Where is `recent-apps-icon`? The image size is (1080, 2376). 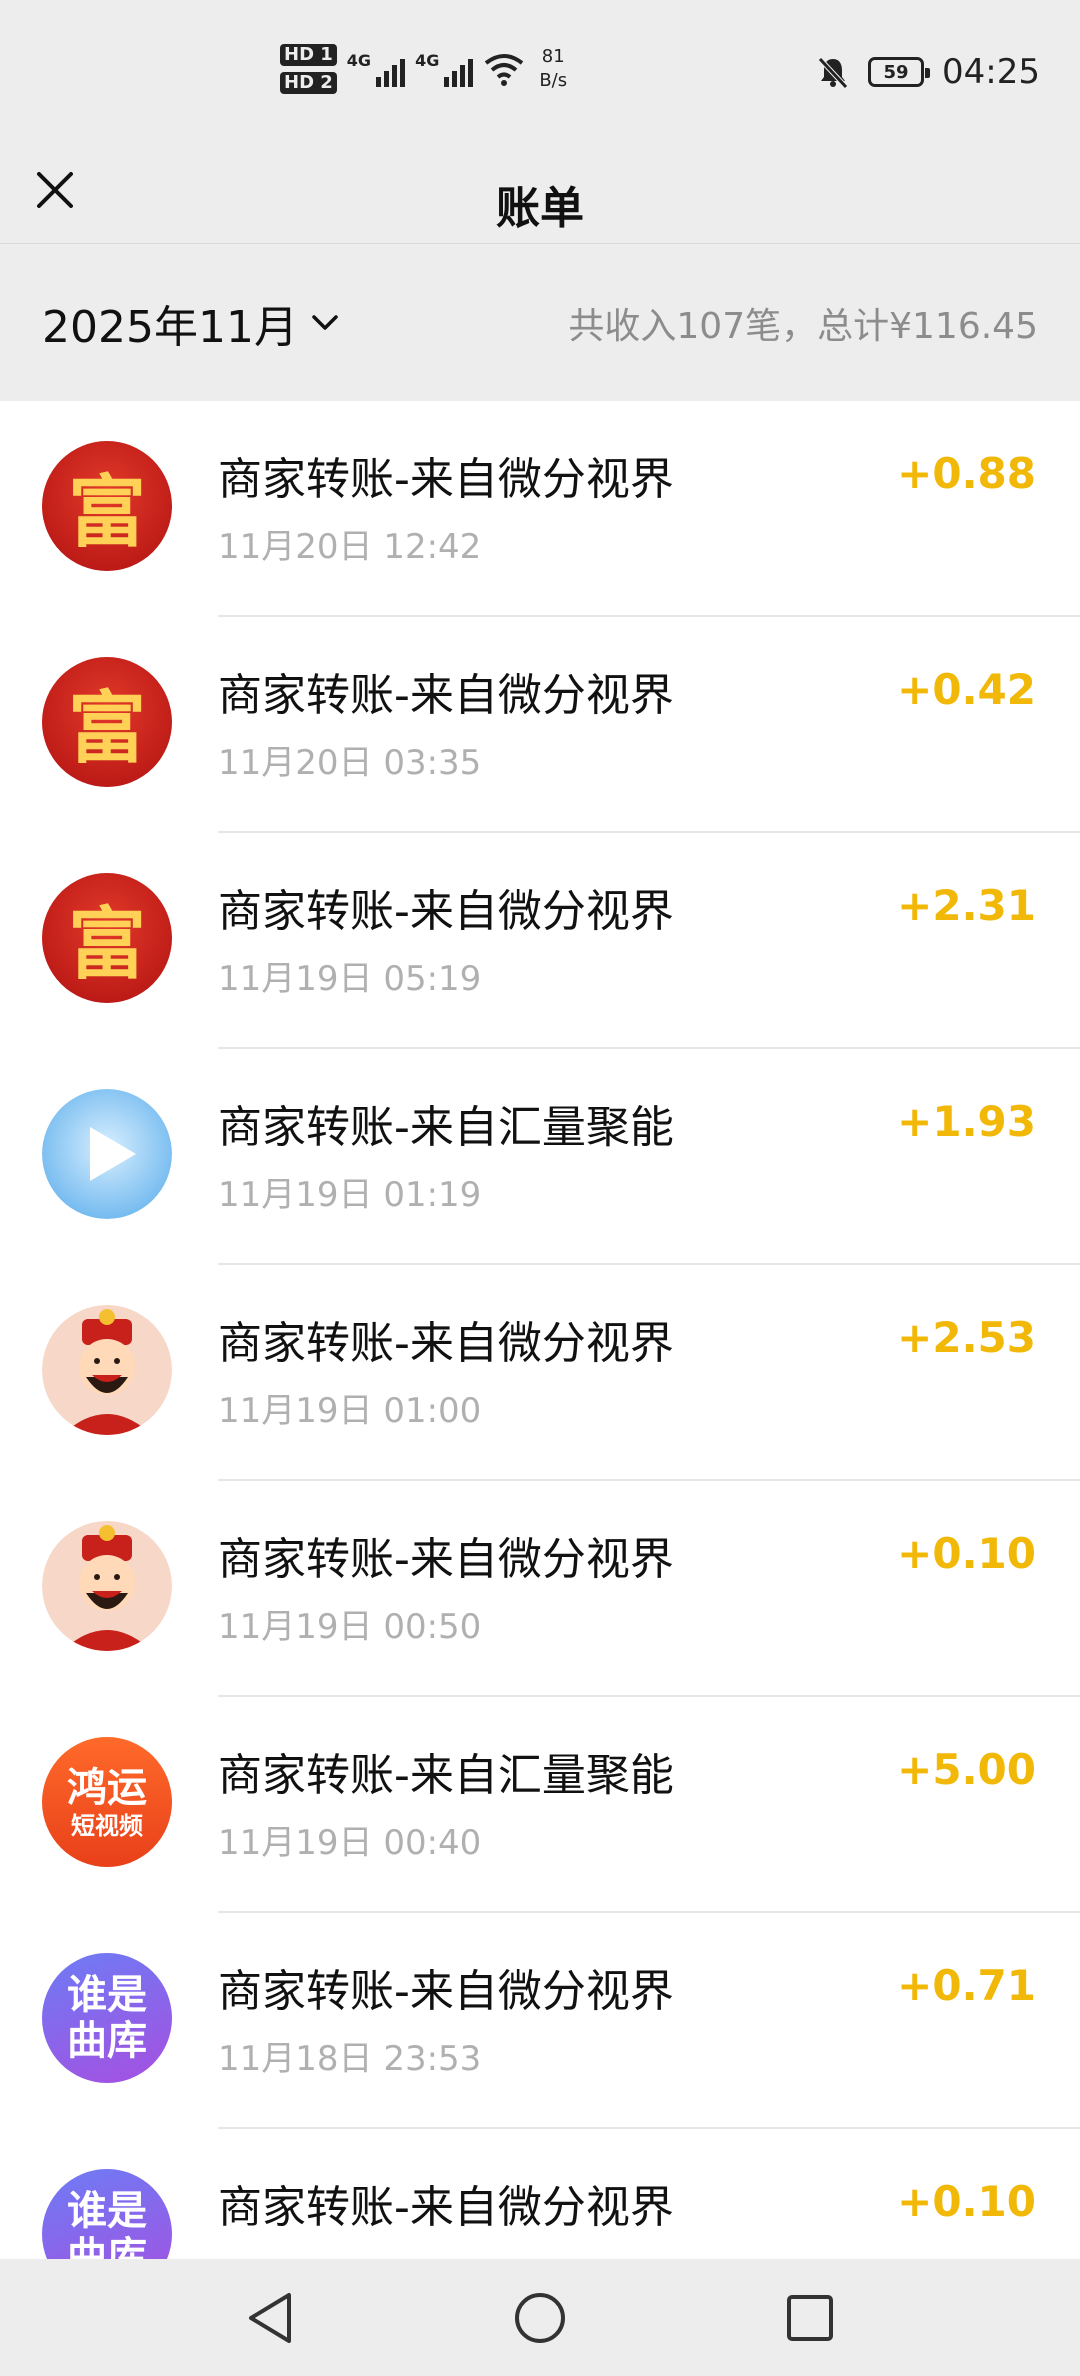 recent-apps-icon is located at coordinates (810, 2317).